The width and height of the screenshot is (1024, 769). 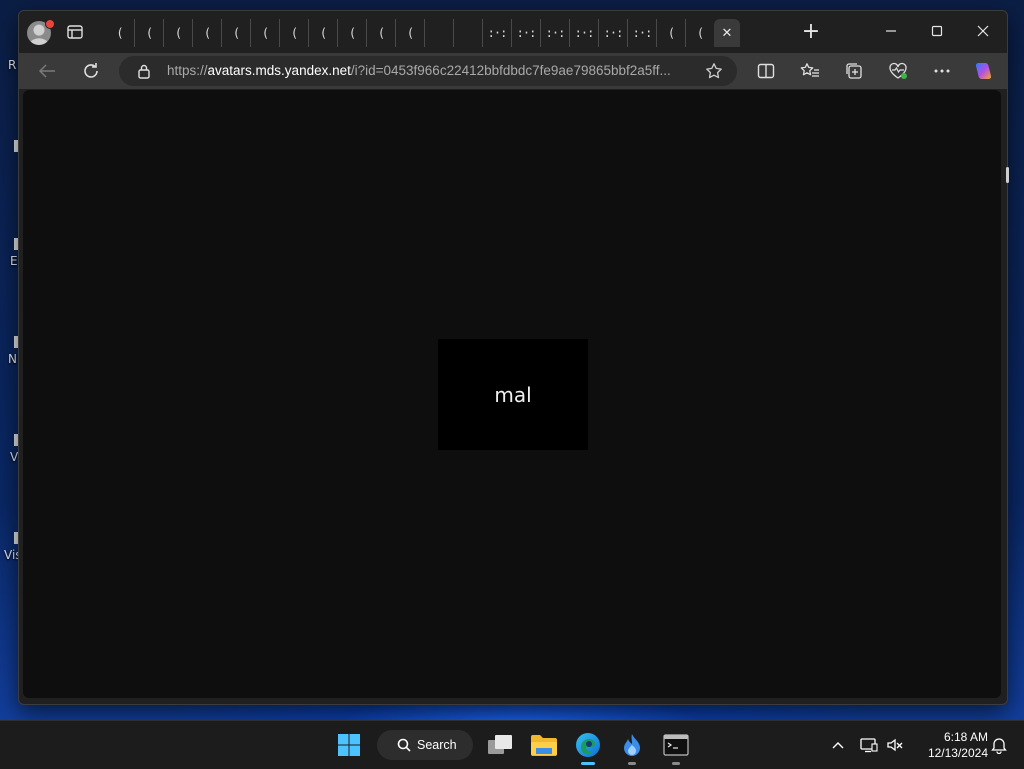 I want to click on volume-button, so click(x=895, y=745).